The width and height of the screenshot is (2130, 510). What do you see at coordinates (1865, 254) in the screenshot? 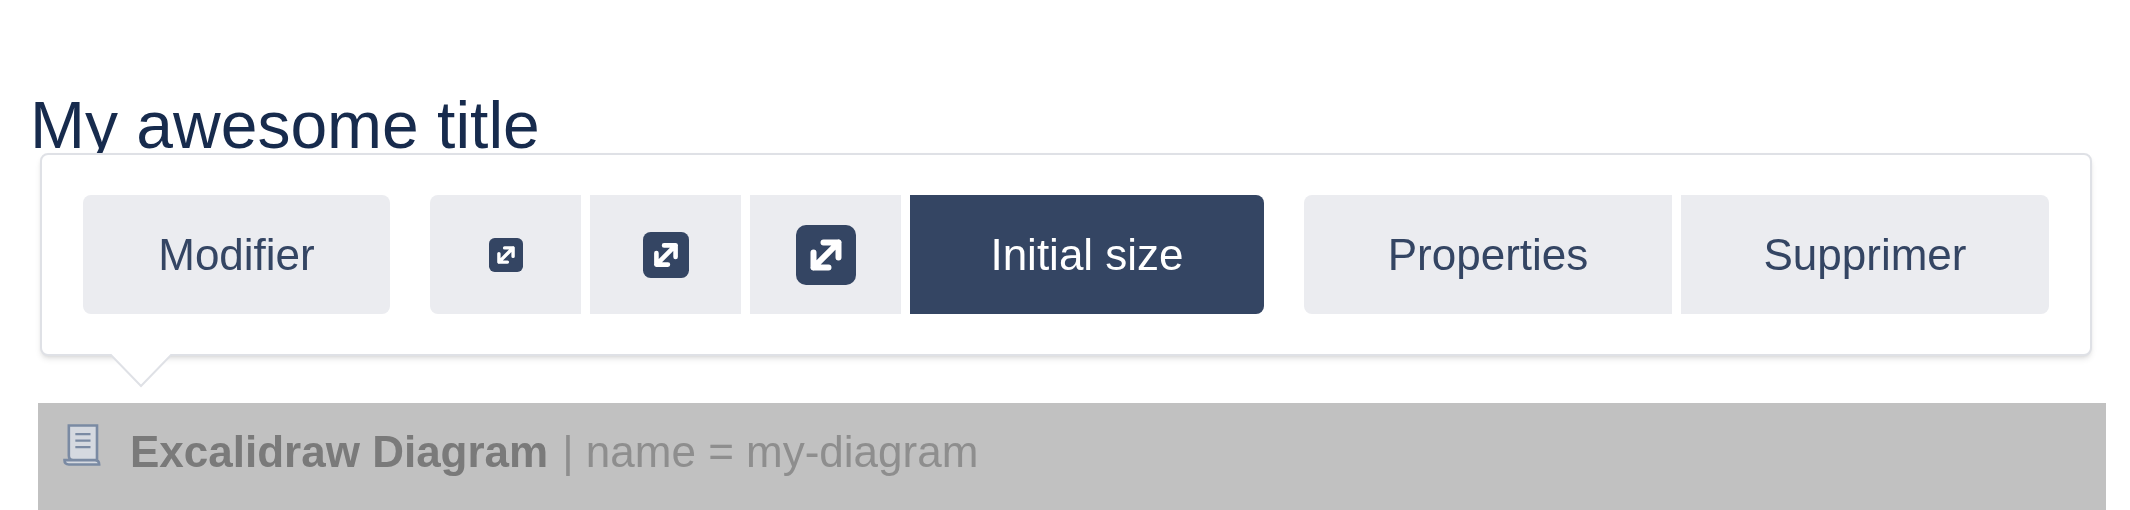
I see `action-button: Supprimer` at bounding box center [1865, 254].